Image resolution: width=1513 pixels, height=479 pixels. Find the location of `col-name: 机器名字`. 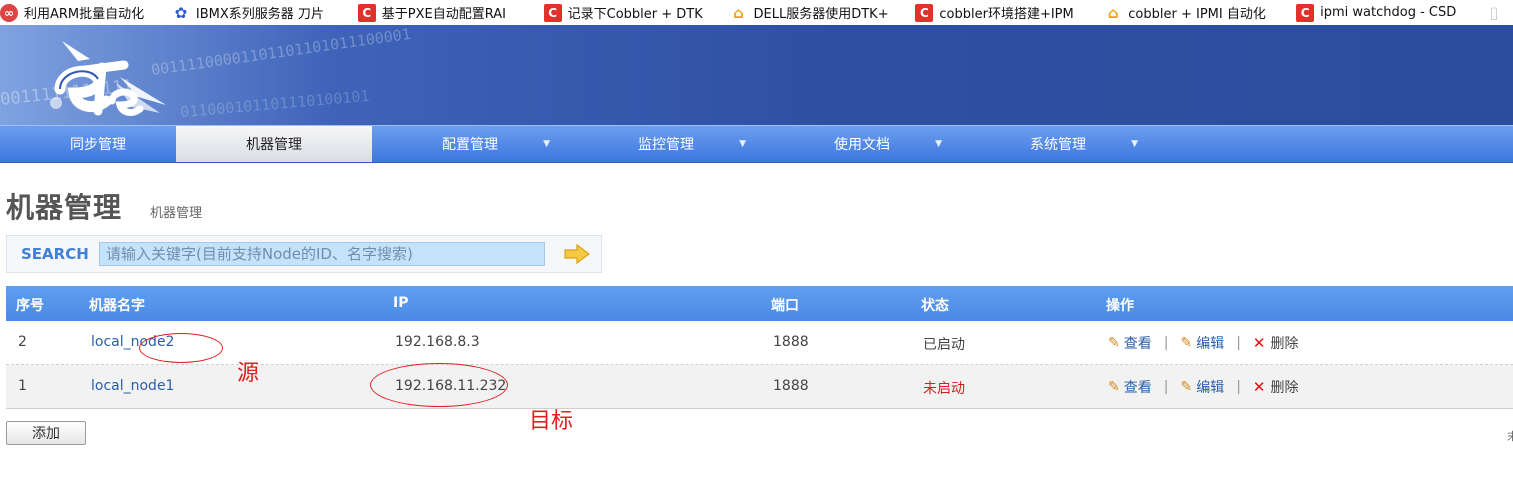

col-name: 机器名字 is located at coordinates (117, 306).